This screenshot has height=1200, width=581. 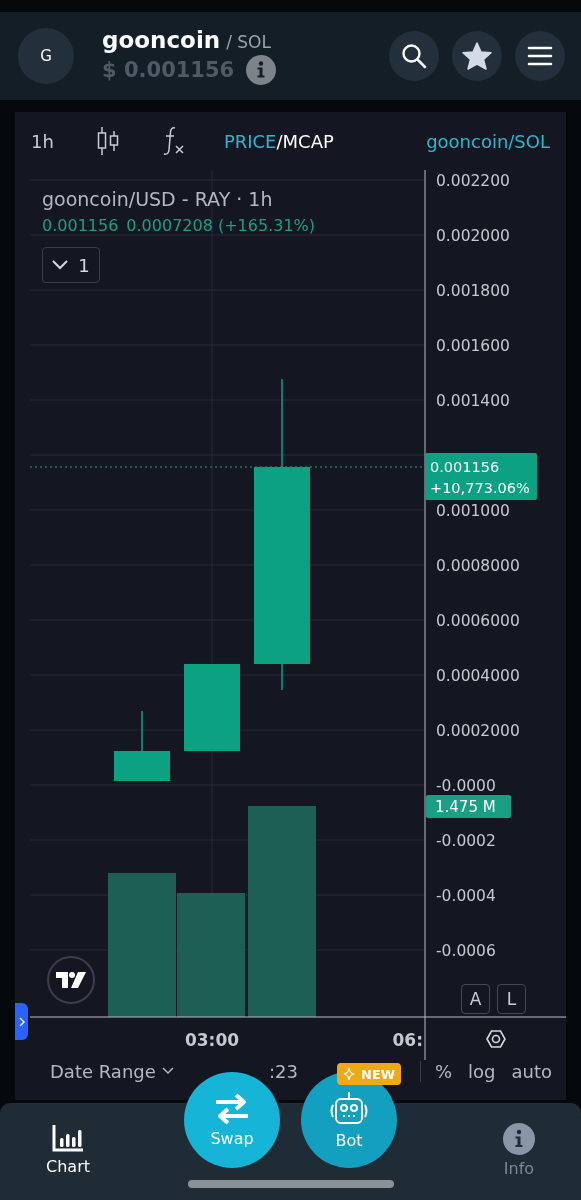 I want to click on bar-chart-icon, so click(x=68, y=1138).